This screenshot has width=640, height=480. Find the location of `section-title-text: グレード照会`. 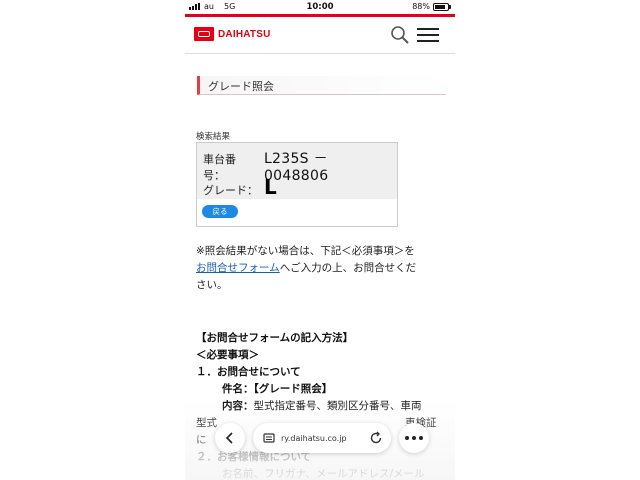

section-title-text: グレード照会 is located at coordinates (241, 86).